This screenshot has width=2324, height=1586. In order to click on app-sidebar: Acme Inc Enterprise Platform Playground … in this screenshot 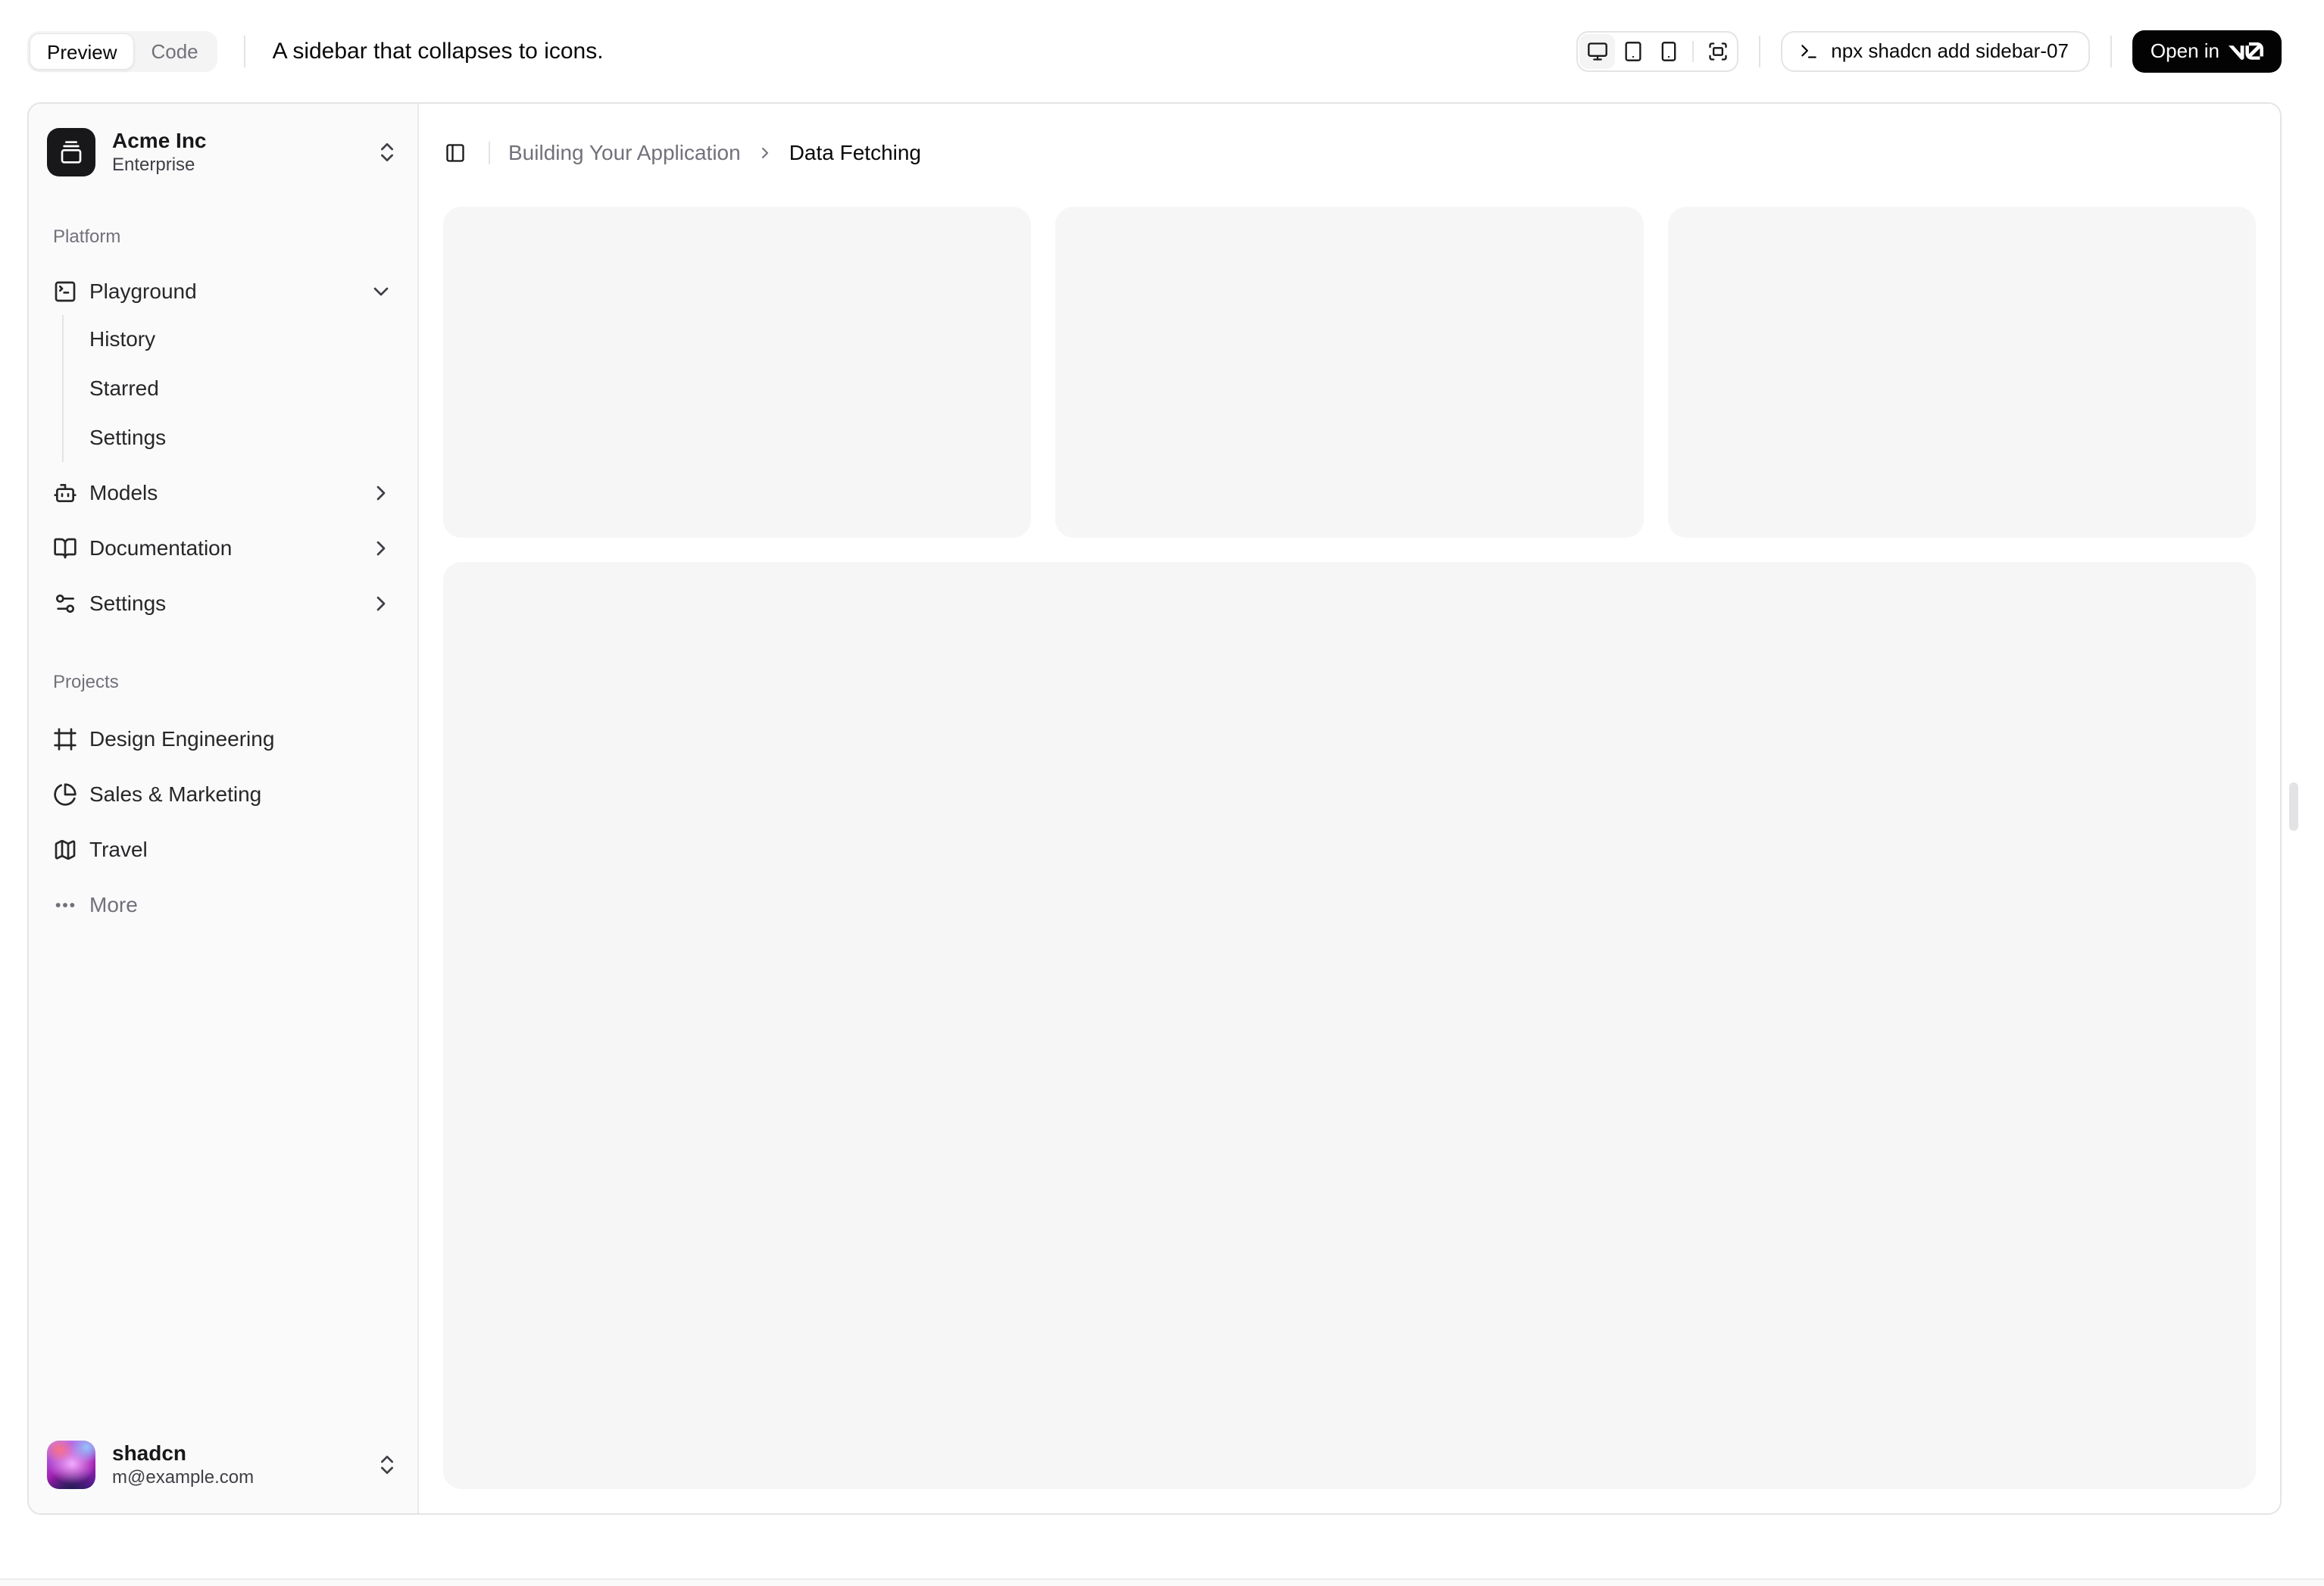, I will do `click(224, 808)`.